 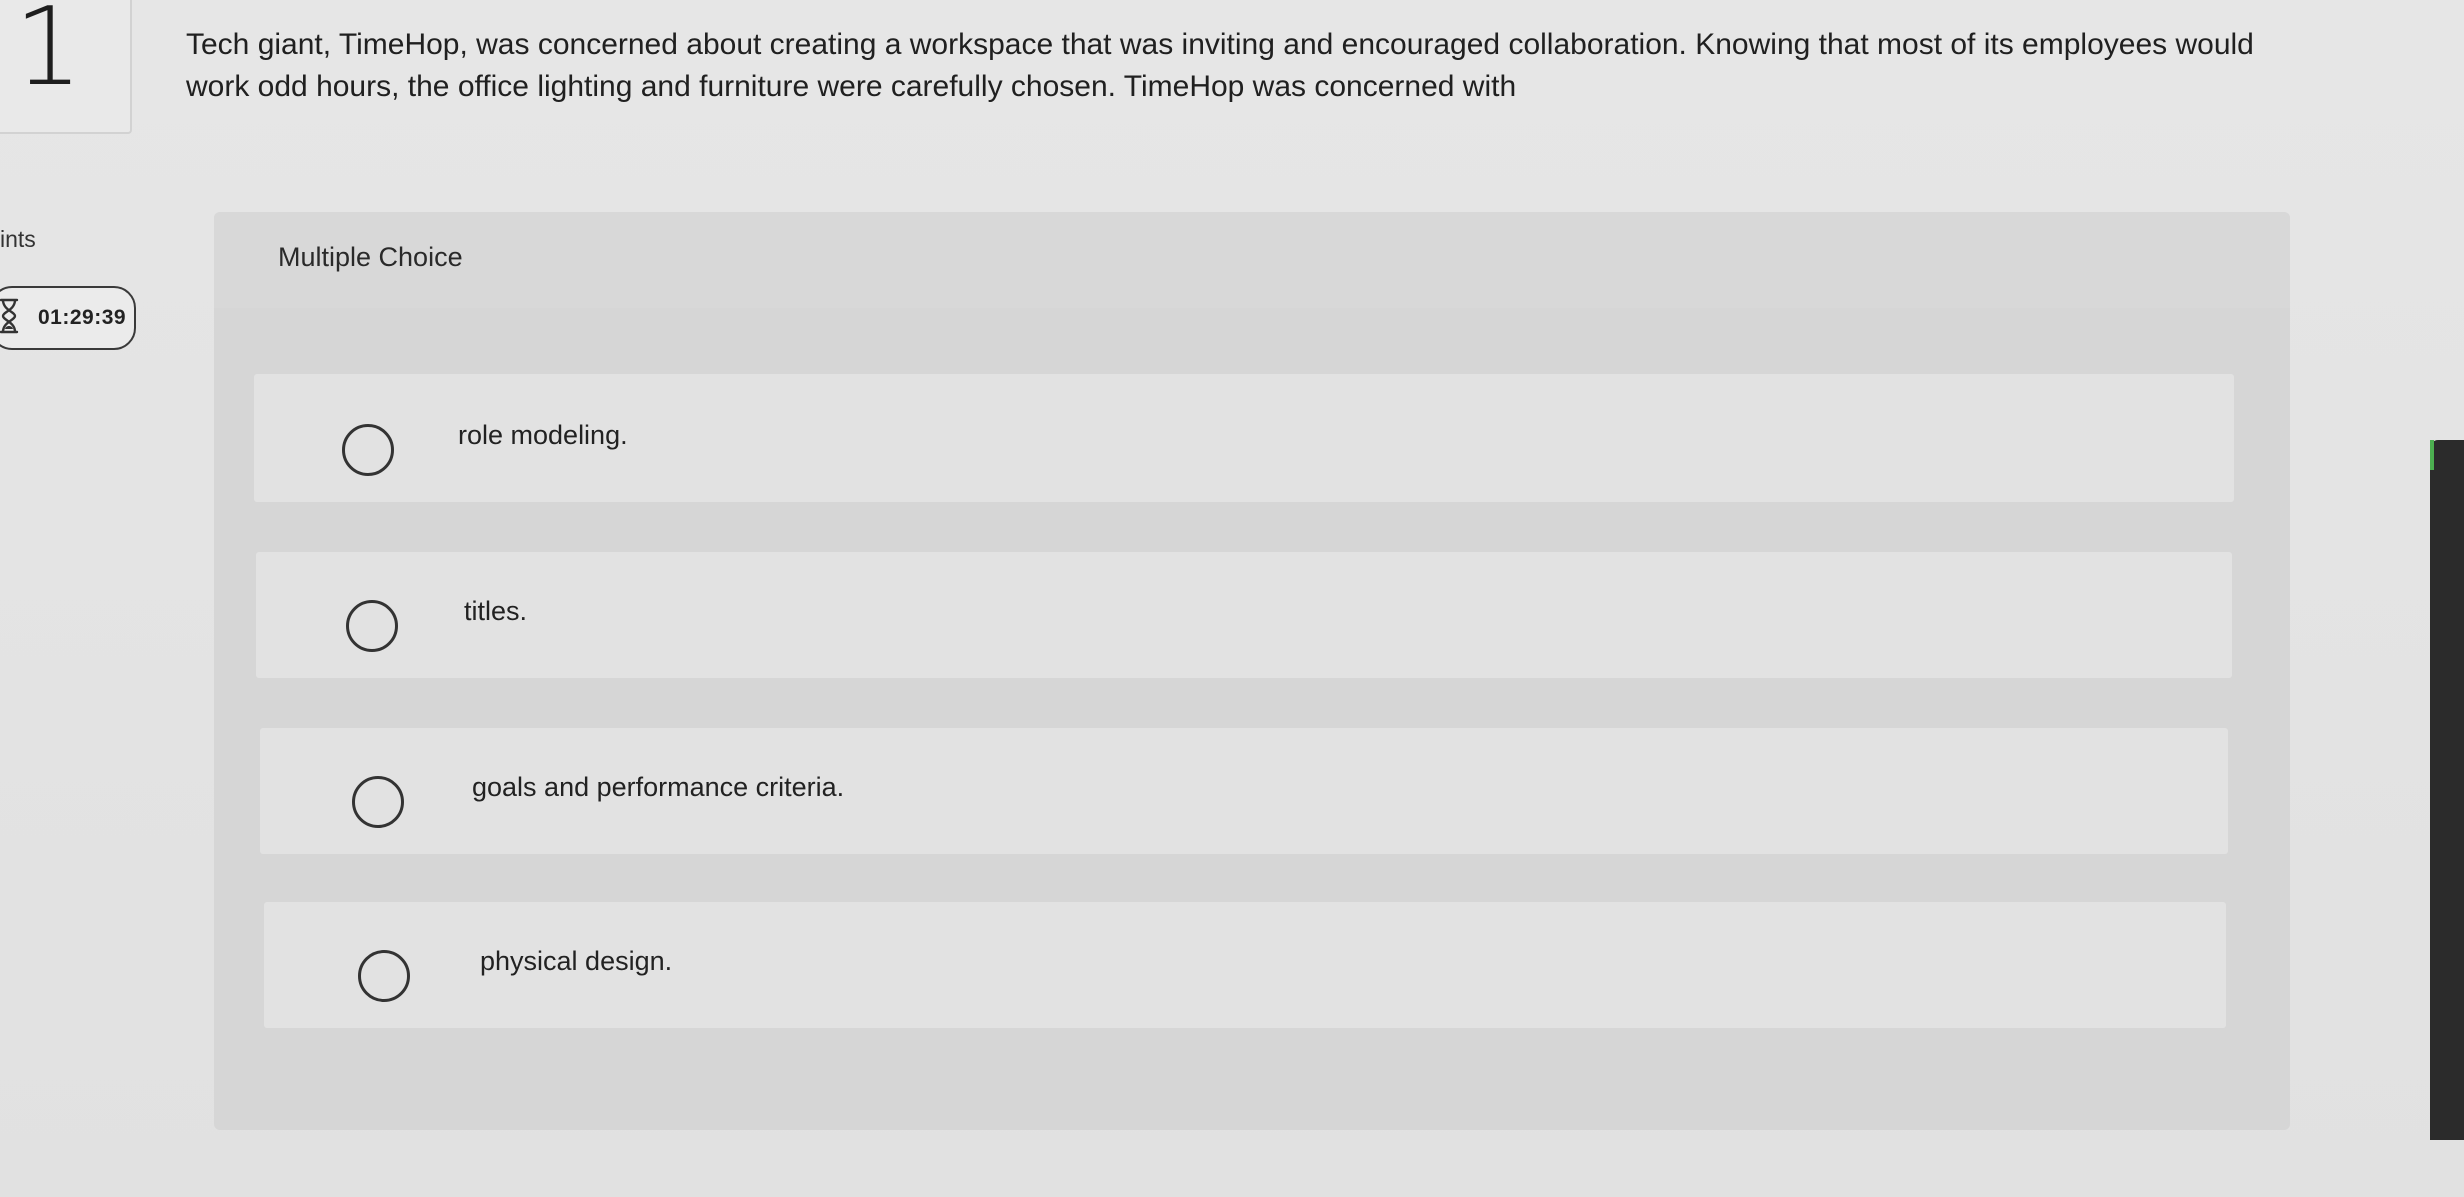 I want to click on side-panel-edge, so click(x=2447, y=790).